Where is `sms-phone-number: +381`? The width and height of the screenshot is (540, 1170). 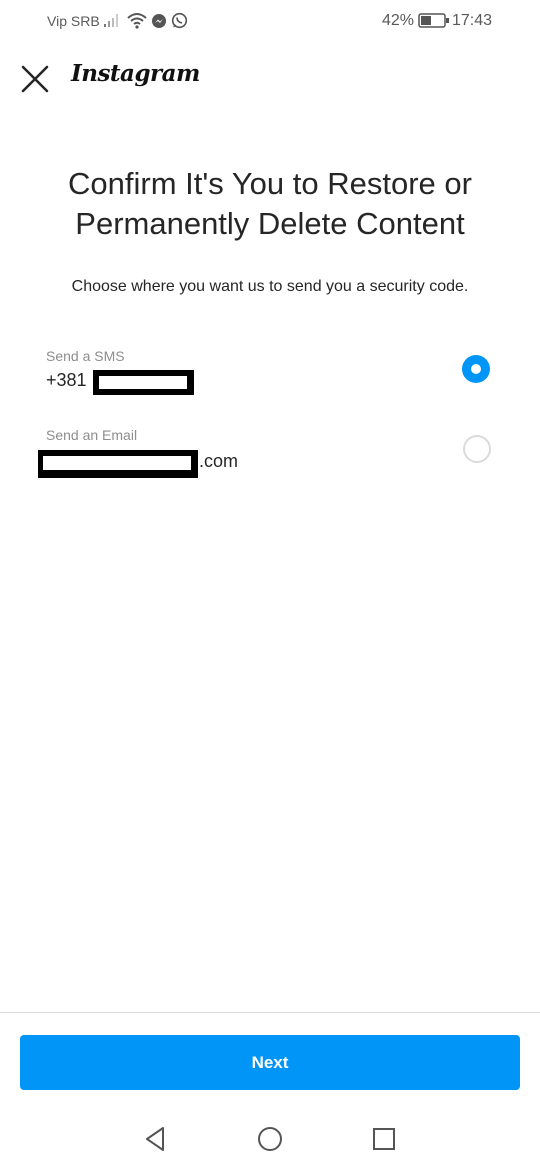
sms-phone-number: +381 is located at coordinates (66, 380).